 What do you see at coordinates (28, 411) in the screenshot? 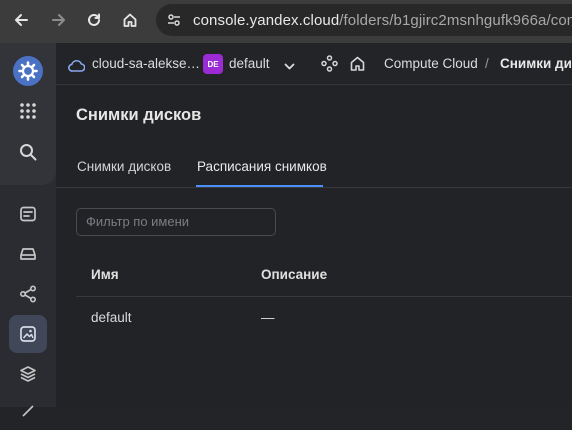
I see `more-services-icon` at bounding box center [28, 411].